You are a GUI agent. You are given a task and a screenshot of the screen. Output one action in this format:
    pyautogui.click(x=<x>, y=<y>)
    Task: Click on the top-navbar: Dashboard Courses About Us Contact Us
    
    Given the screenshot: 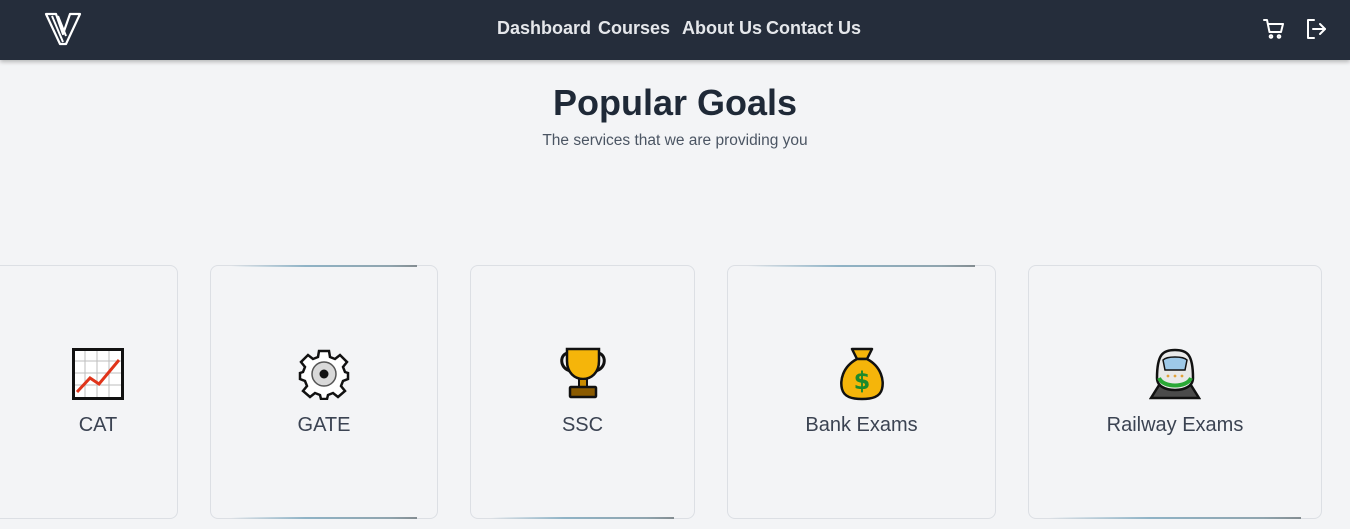 What is the action you would take?
    pyautogui.click(x=675, y=30)
    